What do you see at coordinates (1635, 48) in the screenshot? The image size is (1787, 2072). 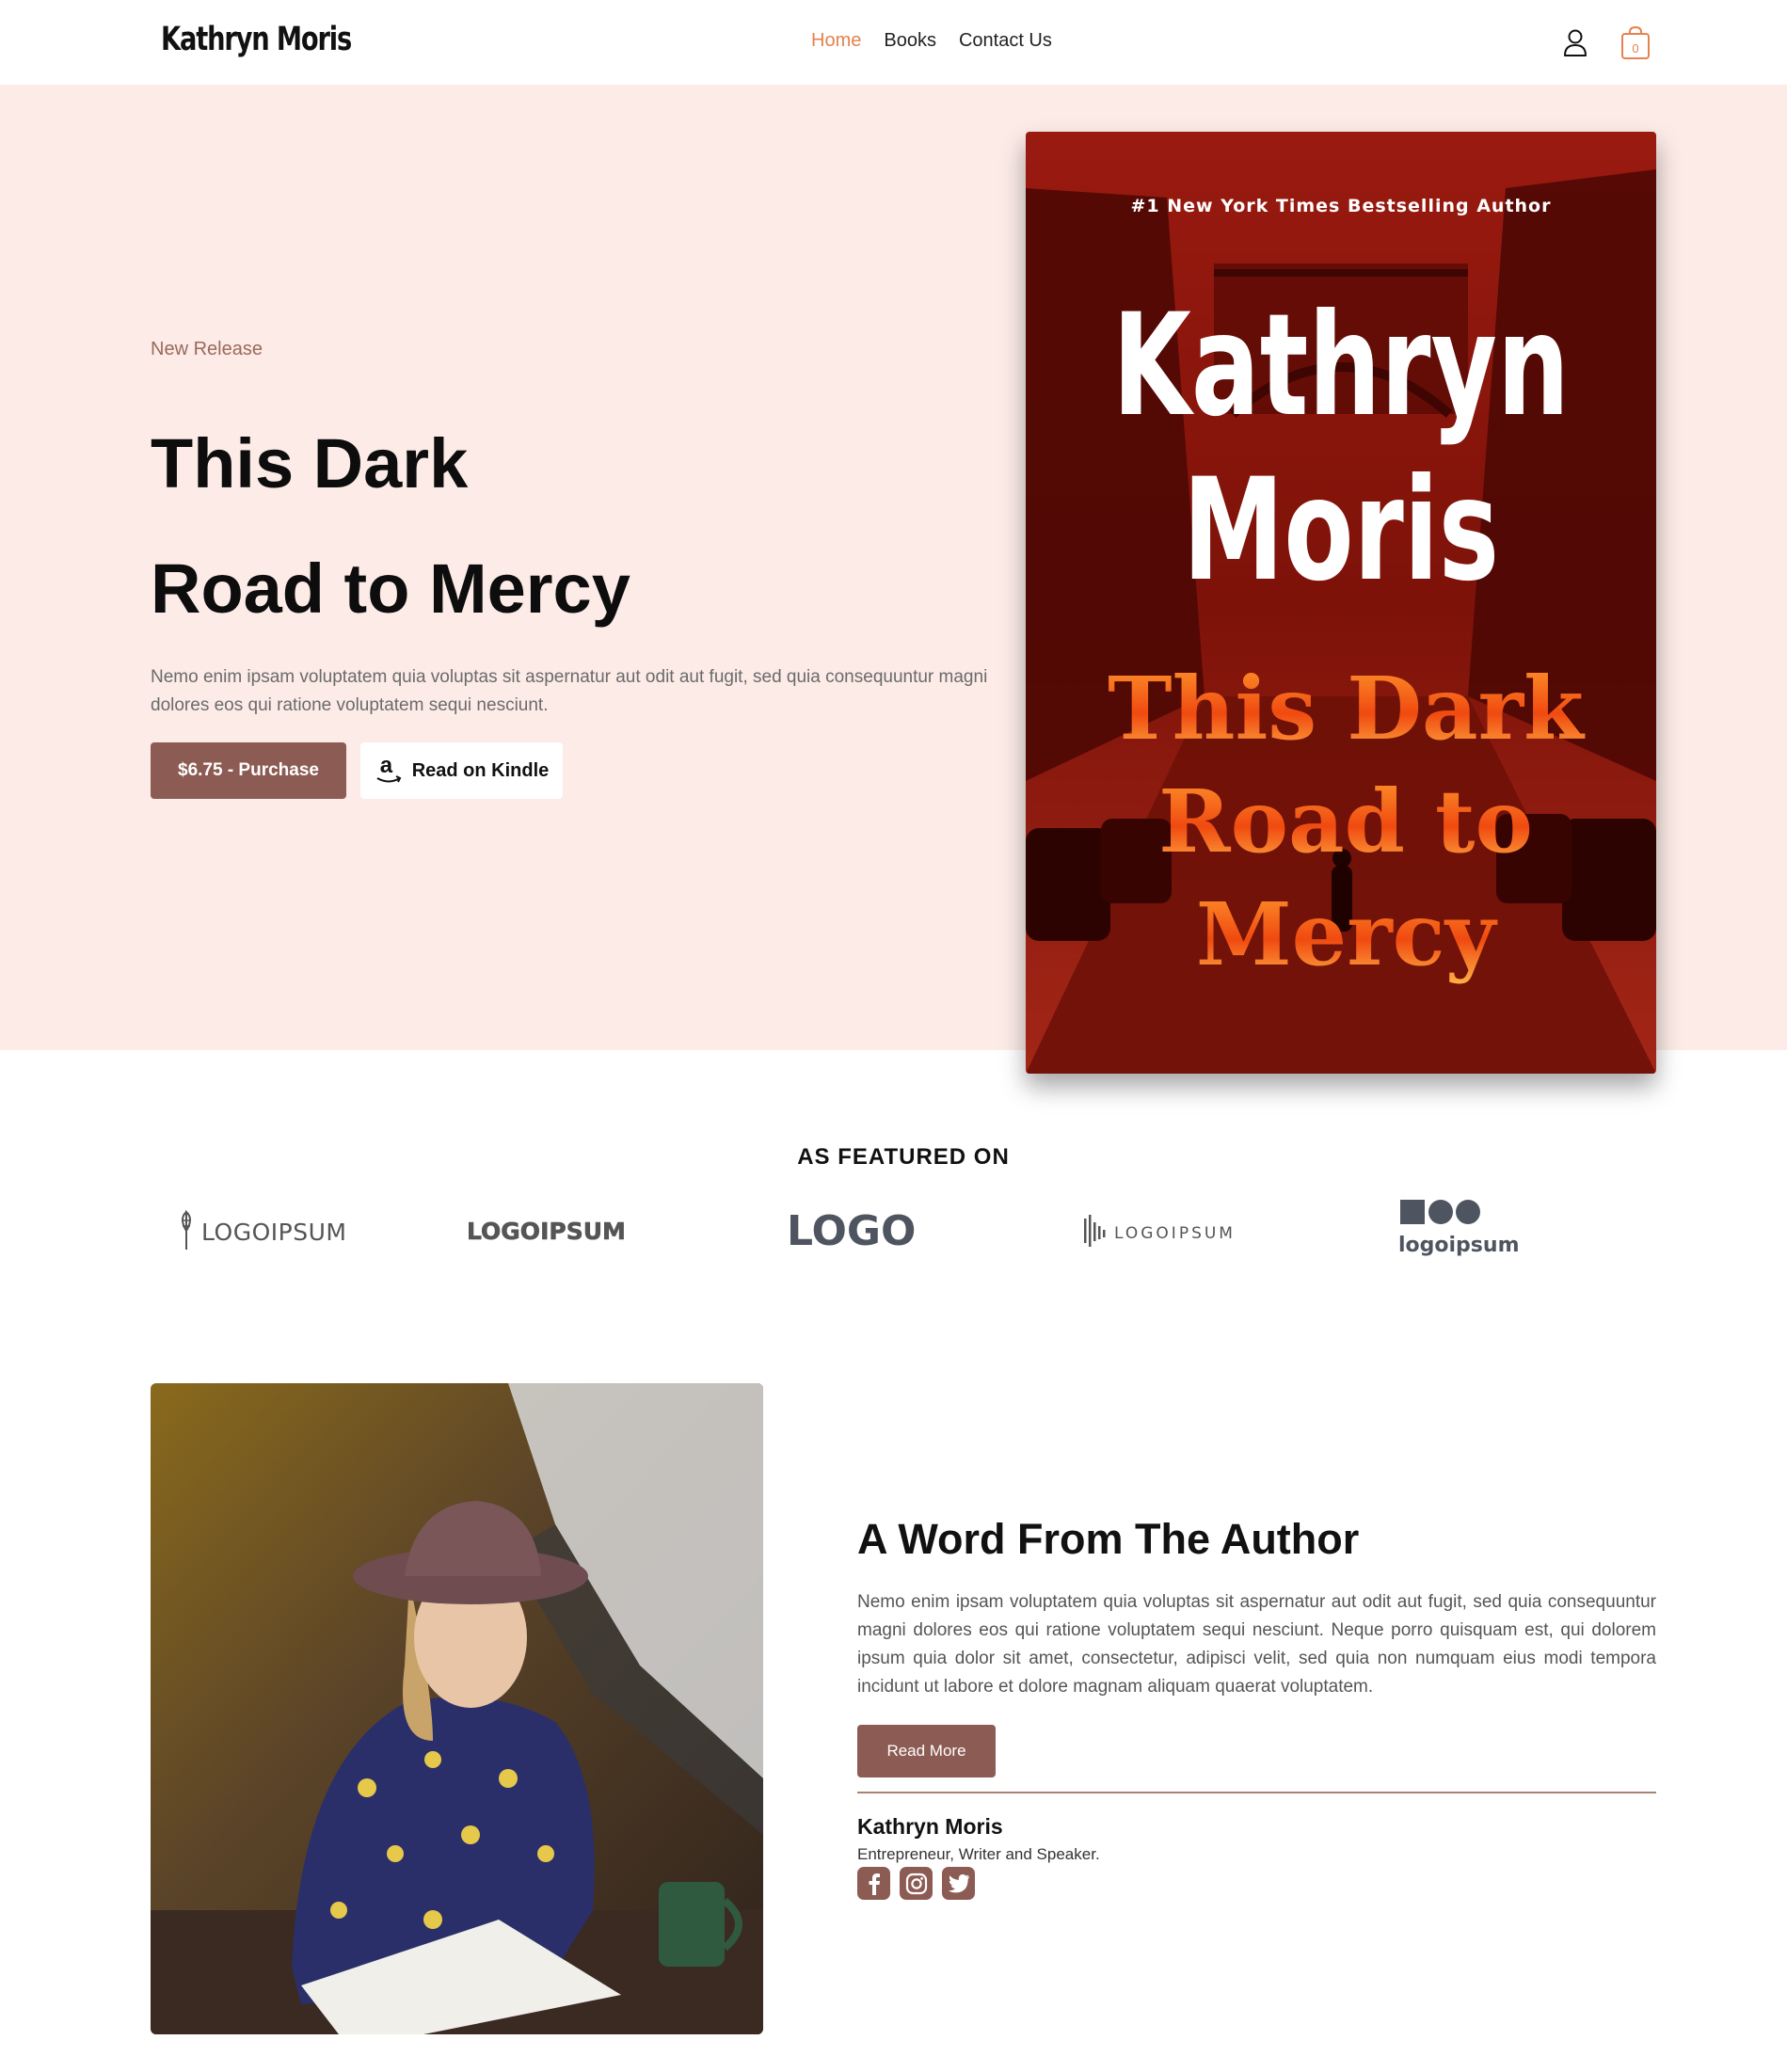 I see `cart-count: 0` at bounding box center [1635, 48].